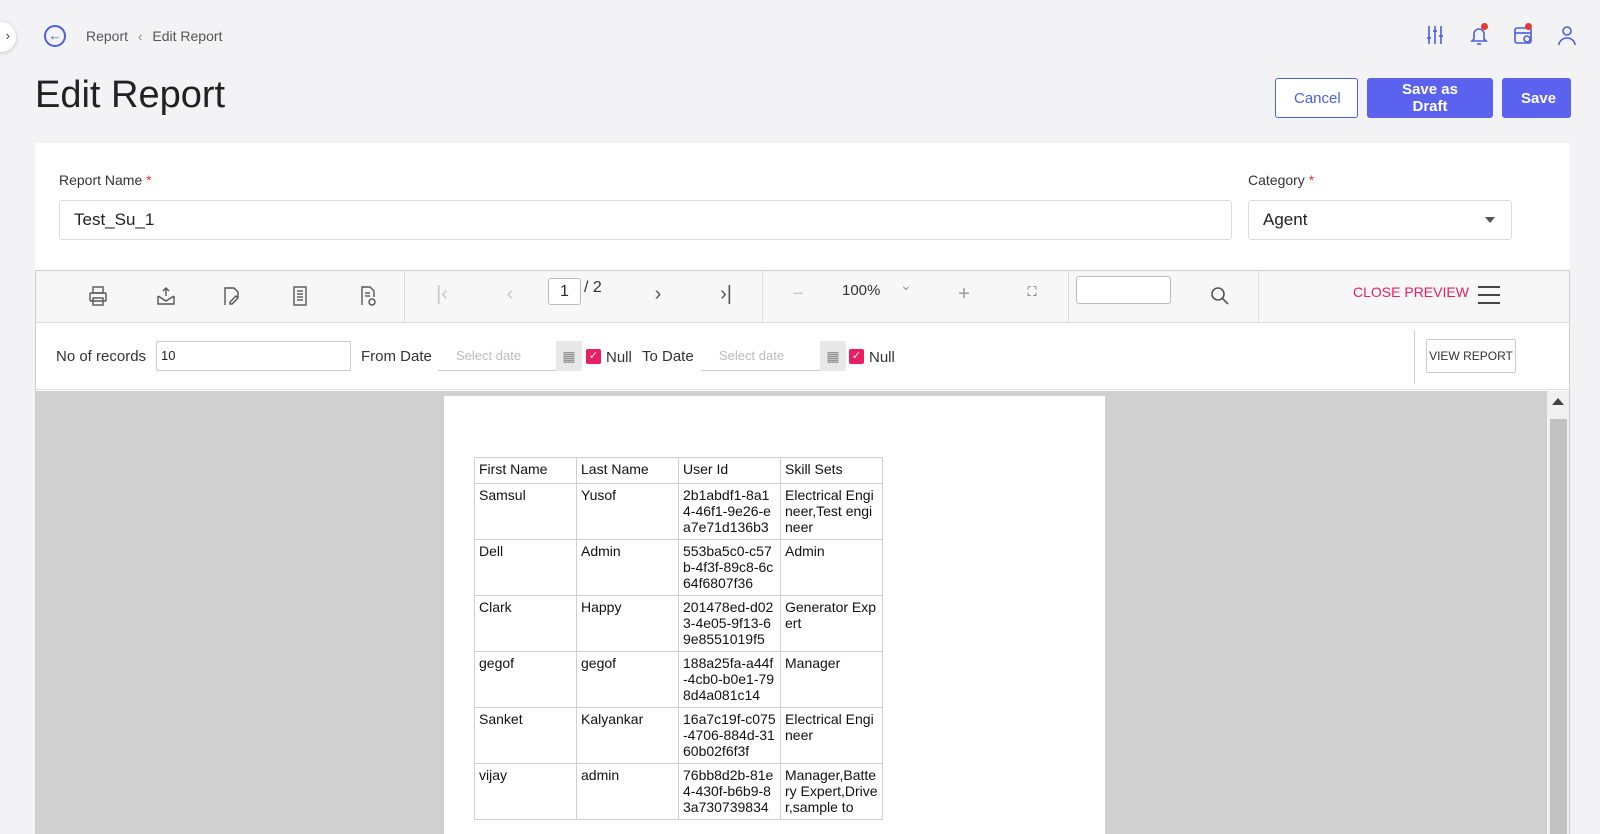 The width and height of the screenshot is (1600, 834). What do you see at coordinates (491, 551) in the screenshot?
I see `table-cell-text: Dell` at bounding box center [491, 551].